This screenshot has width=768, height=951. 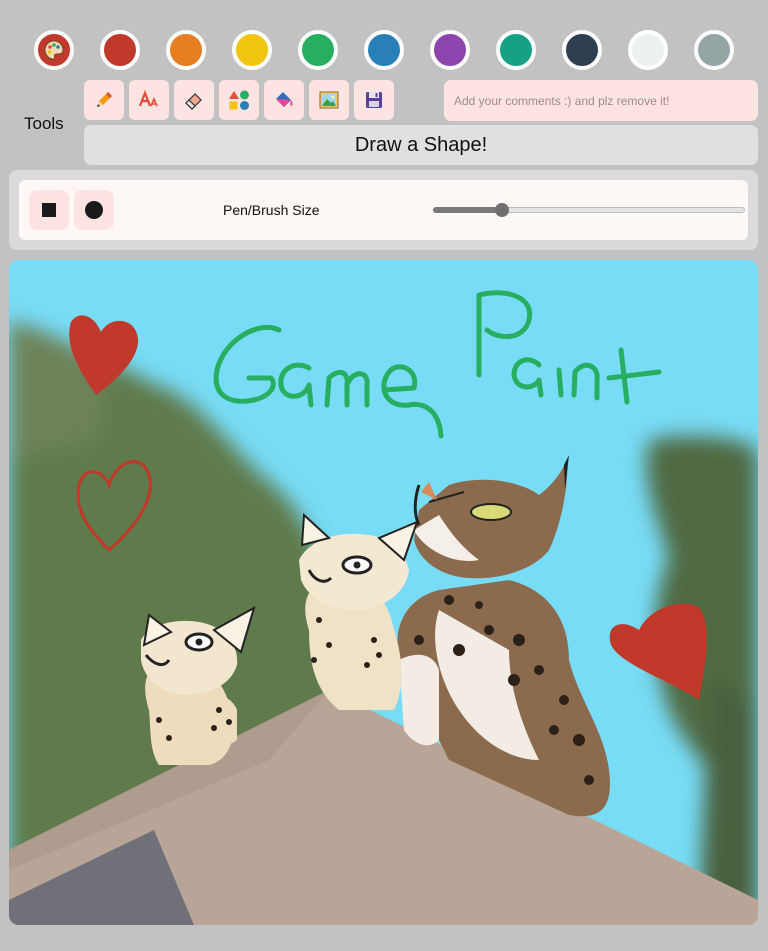 I want to click on save-icon, so click(x=374, y=100).